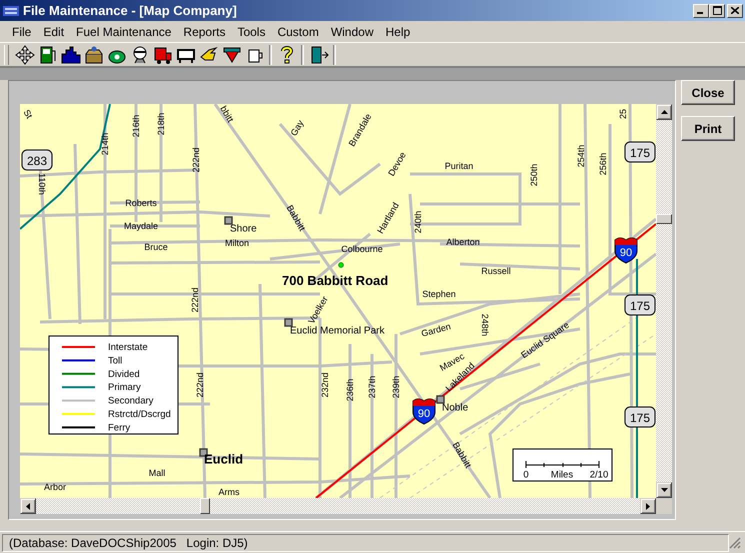 The width and height of the screenshot is (745, 553). Describe the element at coordinates (136, 126) in the screenshot. I see `street-label: 216th` at that location.